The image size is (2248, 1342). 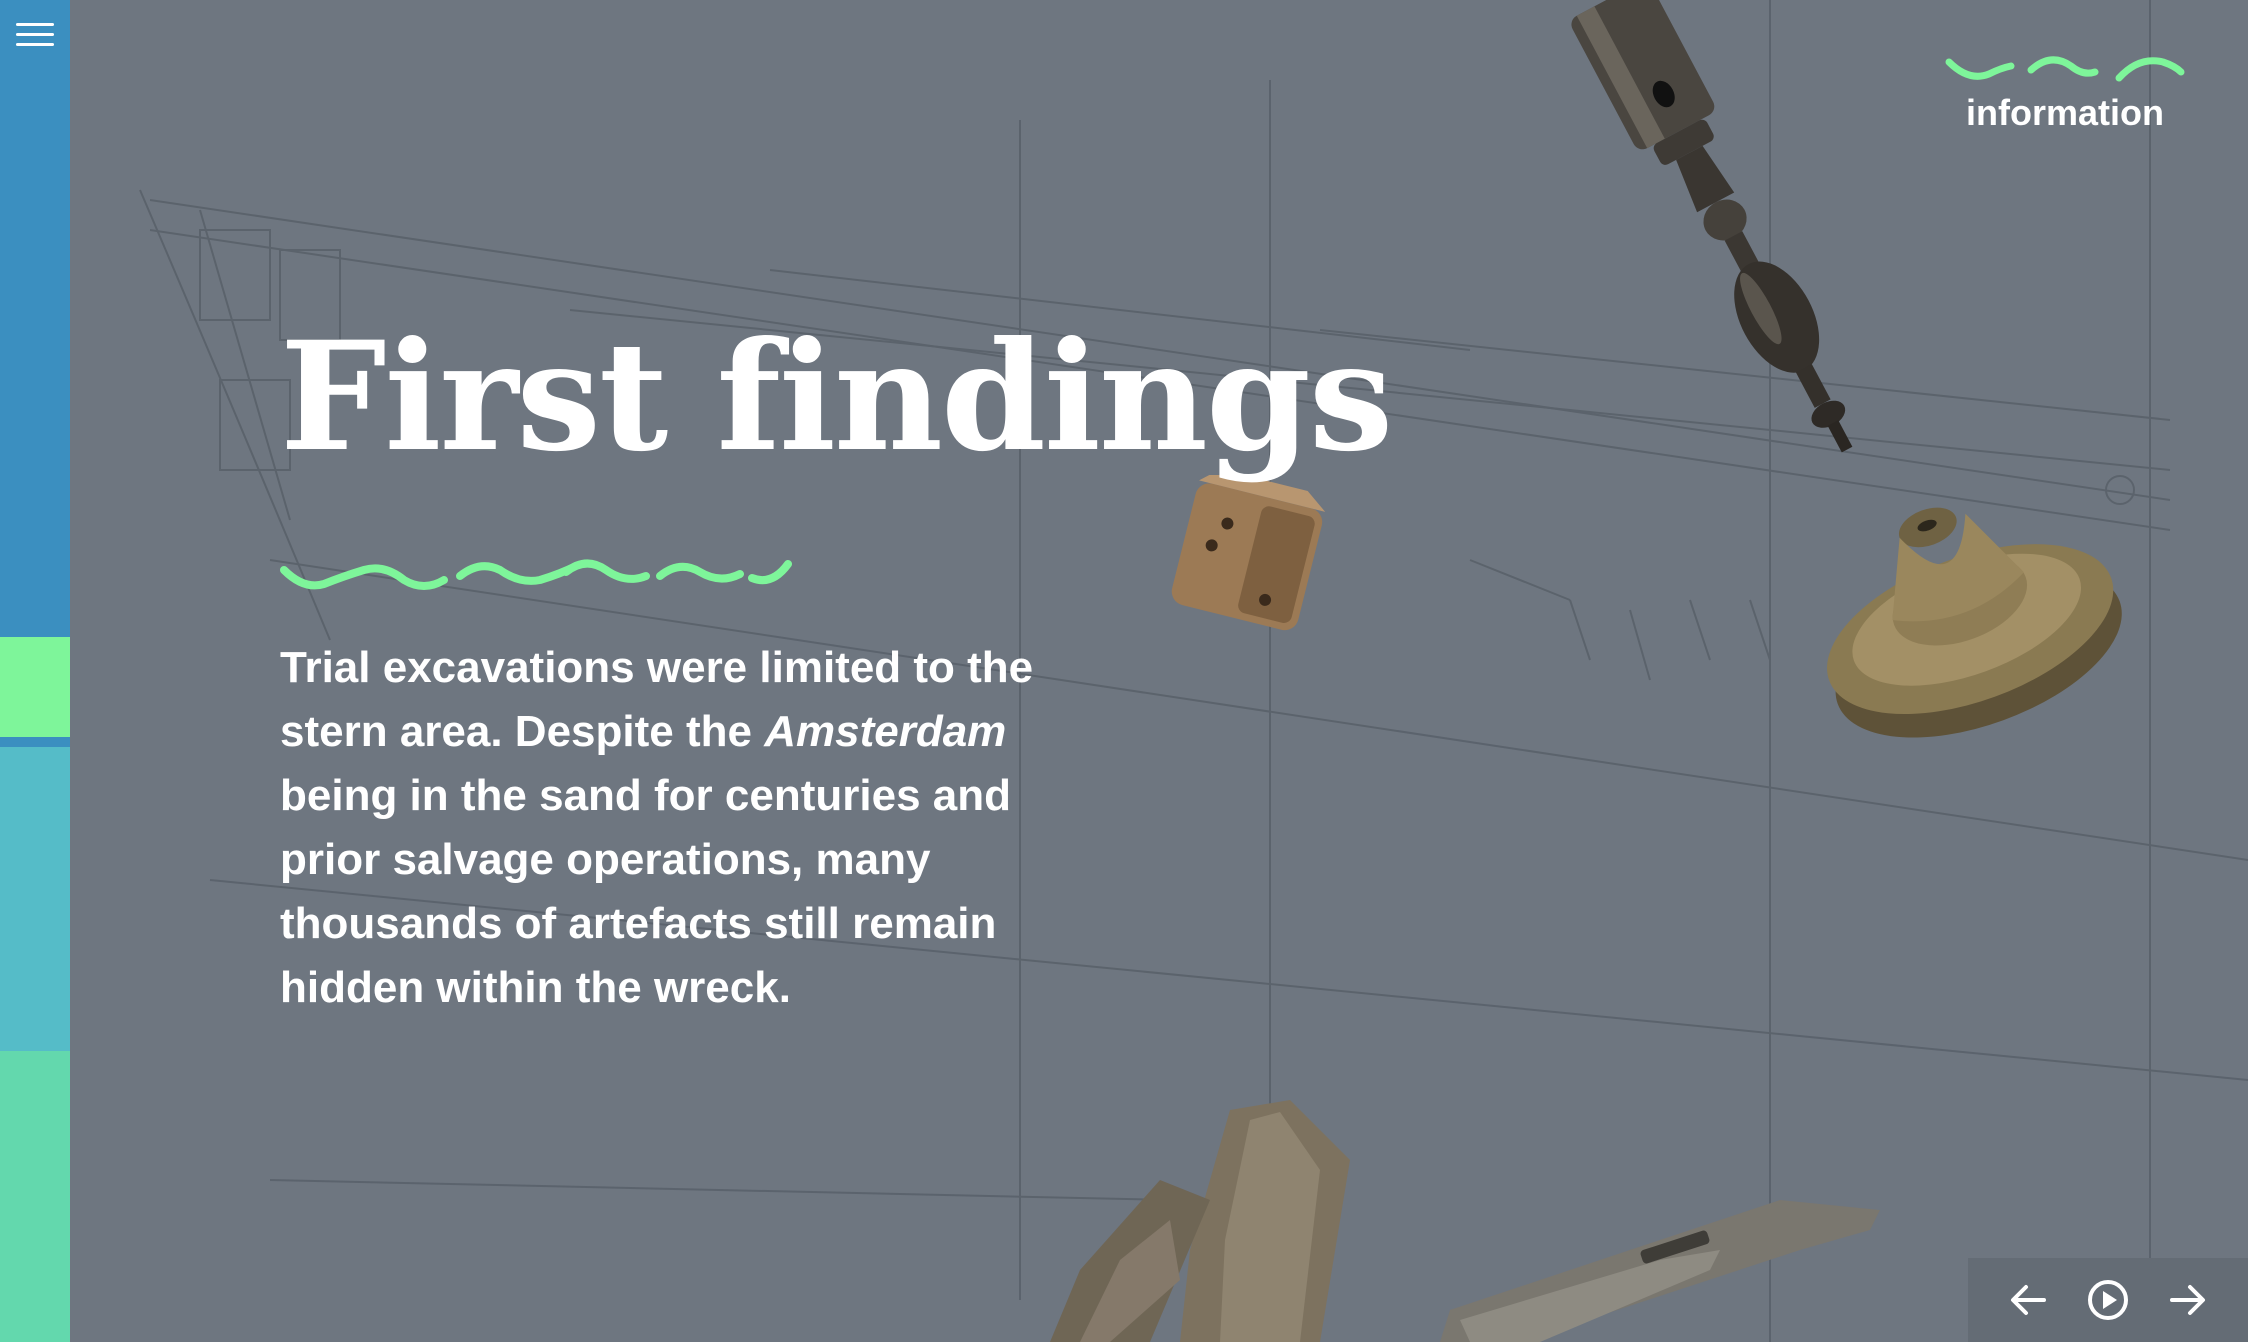 I want to click on play-circle-icon, so click(x=2108, y=1300).